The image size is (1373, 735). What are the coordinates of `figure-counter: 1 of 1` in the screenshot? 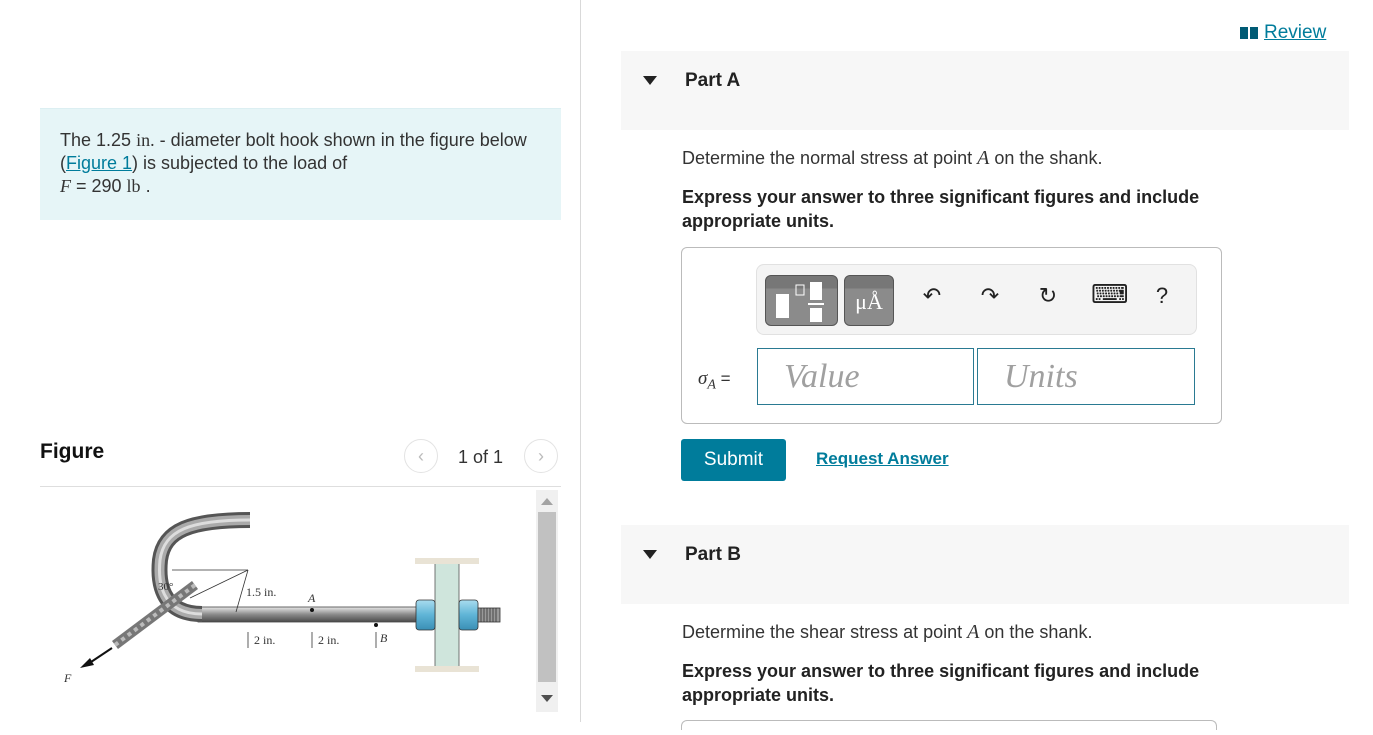 It's located at (481, 457).